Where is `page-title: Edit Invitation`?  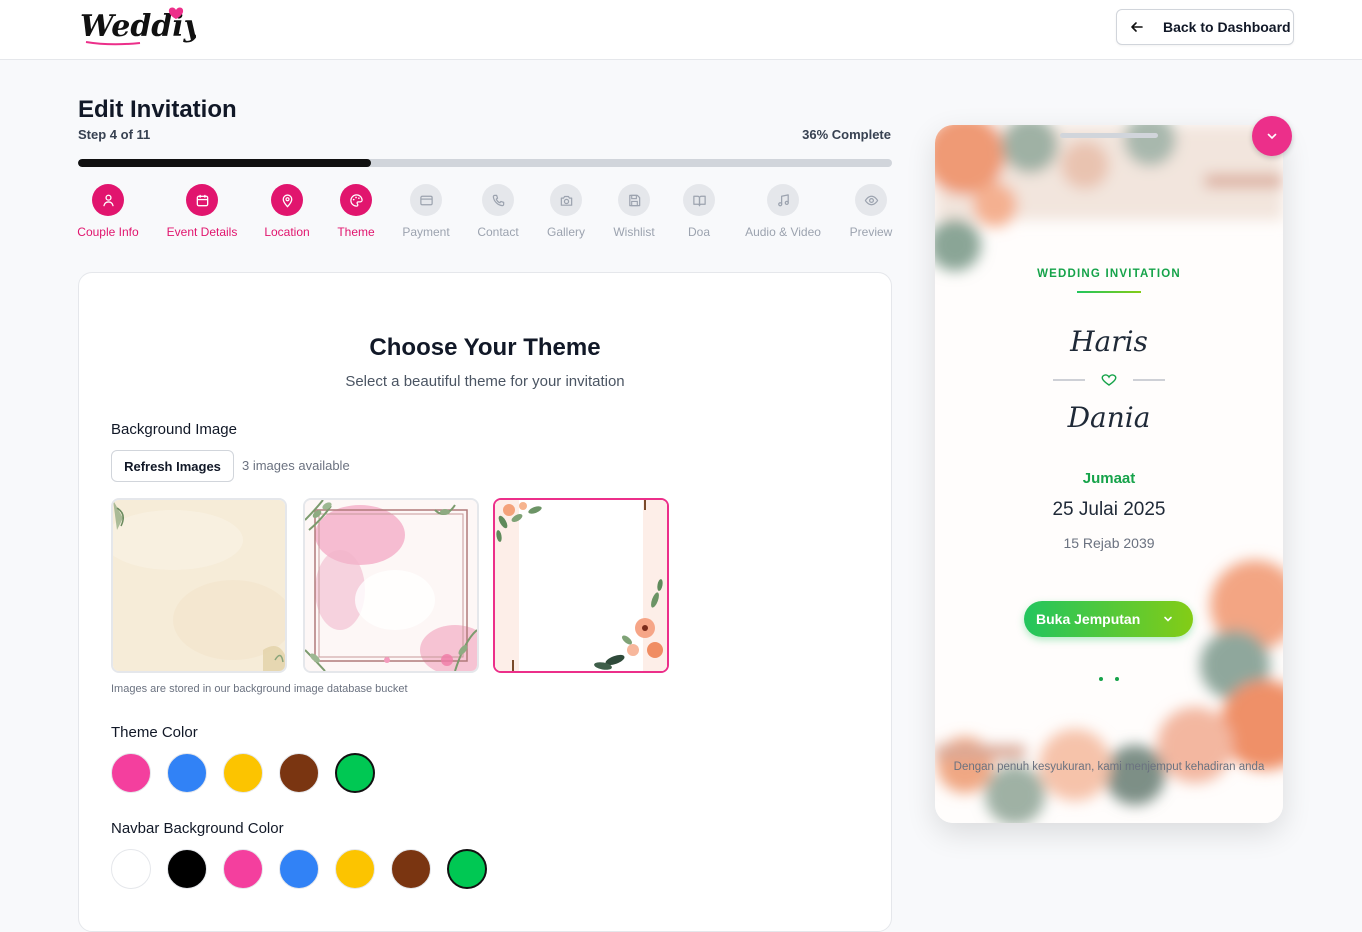
page-title: Edit Invitation is located at coordinates (157, 109).